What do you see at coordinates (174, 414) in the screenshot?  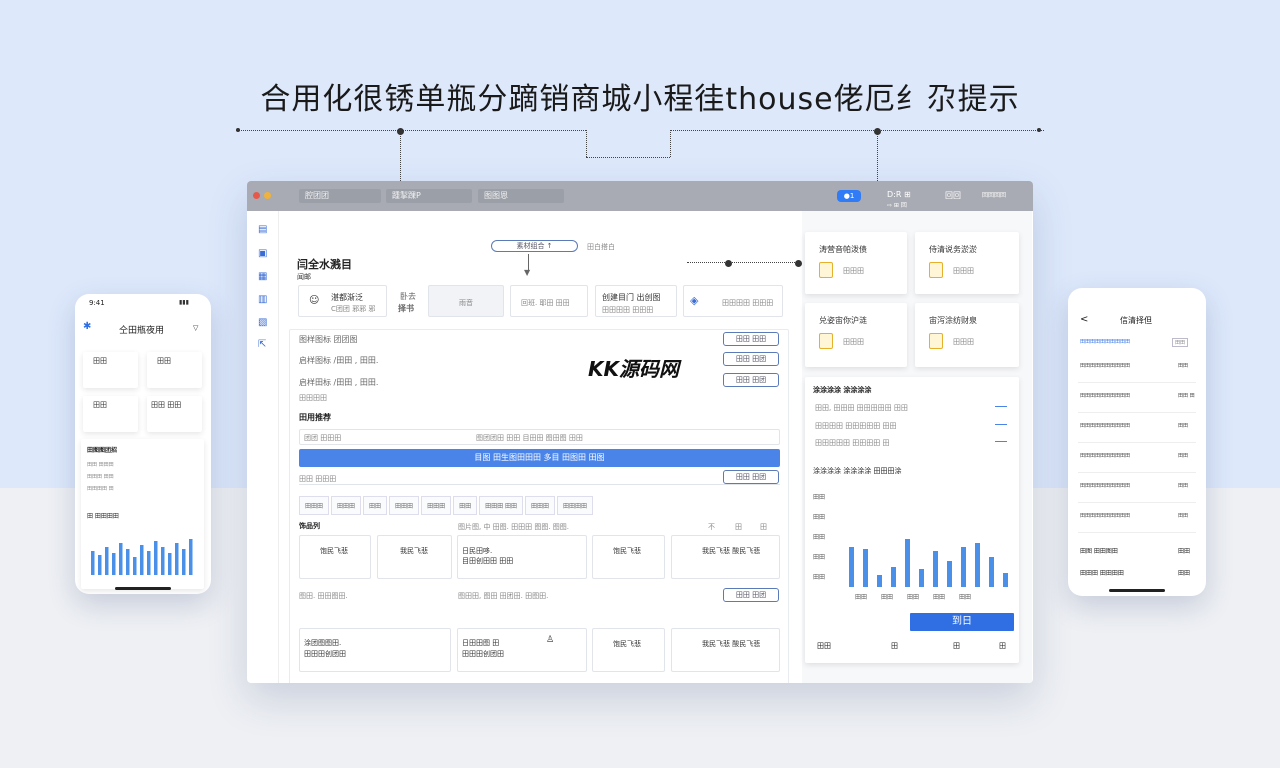 I see `tile: 田田 田田` at bounding box center [174, 414].